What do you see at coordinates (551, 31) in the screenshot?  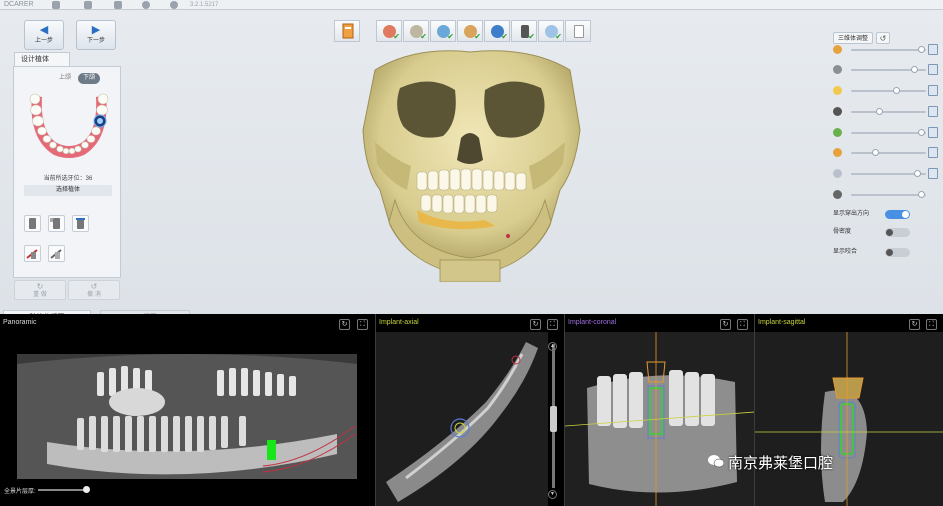 I see `crown-button: ✔` at bounding box center [551, 31].